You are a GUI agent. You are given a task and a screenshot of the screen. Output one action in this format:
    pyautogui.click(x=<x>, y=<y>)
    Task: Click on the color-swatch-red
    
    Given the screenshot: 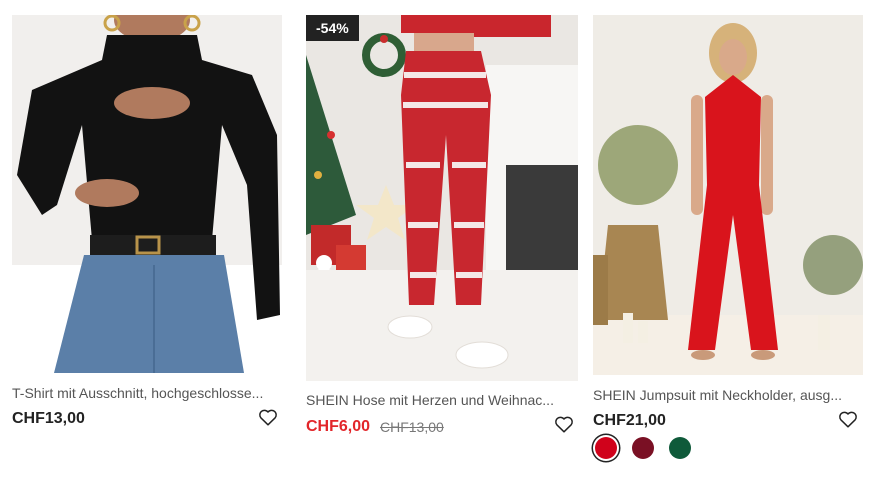 What is the action you would take?
    pyautogui.click(x=606, y=448)
    